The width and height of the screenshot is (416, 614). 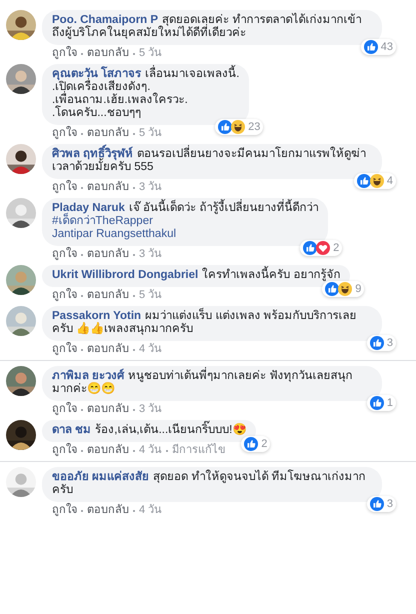 What do you see at coordinates (125, 275) in the screenshot?
I see `author-link: Ukrit Willibrord Dongabriel` at bounding box center [125, 275].